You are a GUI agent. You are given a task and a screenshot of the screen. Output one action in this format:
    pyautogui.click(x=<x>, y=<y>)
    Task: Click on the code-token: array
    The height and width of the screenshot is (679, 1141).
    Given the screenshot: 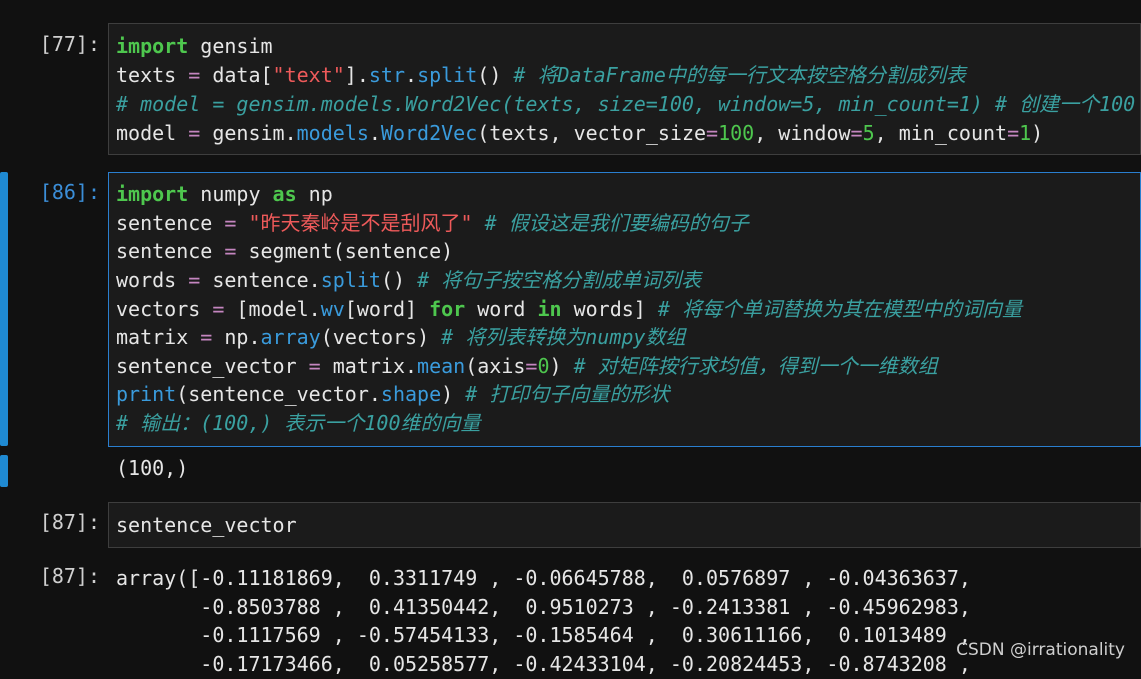 What is the action you would take?
    pyautogui.click(x=290, y=337)
    